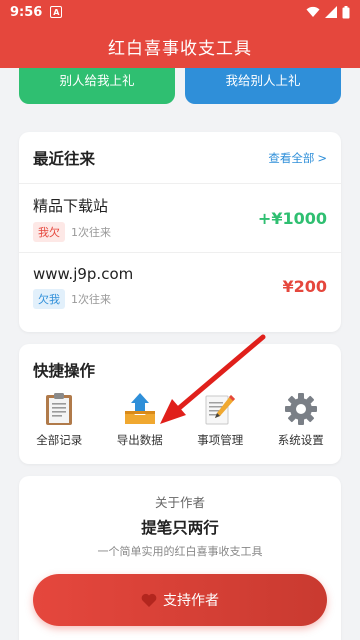 The height and width of the screenshot is (640, 360). Describe the element at coordinates (300, 440) in the screenshot. I see `action-label: 系统设置` at that location.